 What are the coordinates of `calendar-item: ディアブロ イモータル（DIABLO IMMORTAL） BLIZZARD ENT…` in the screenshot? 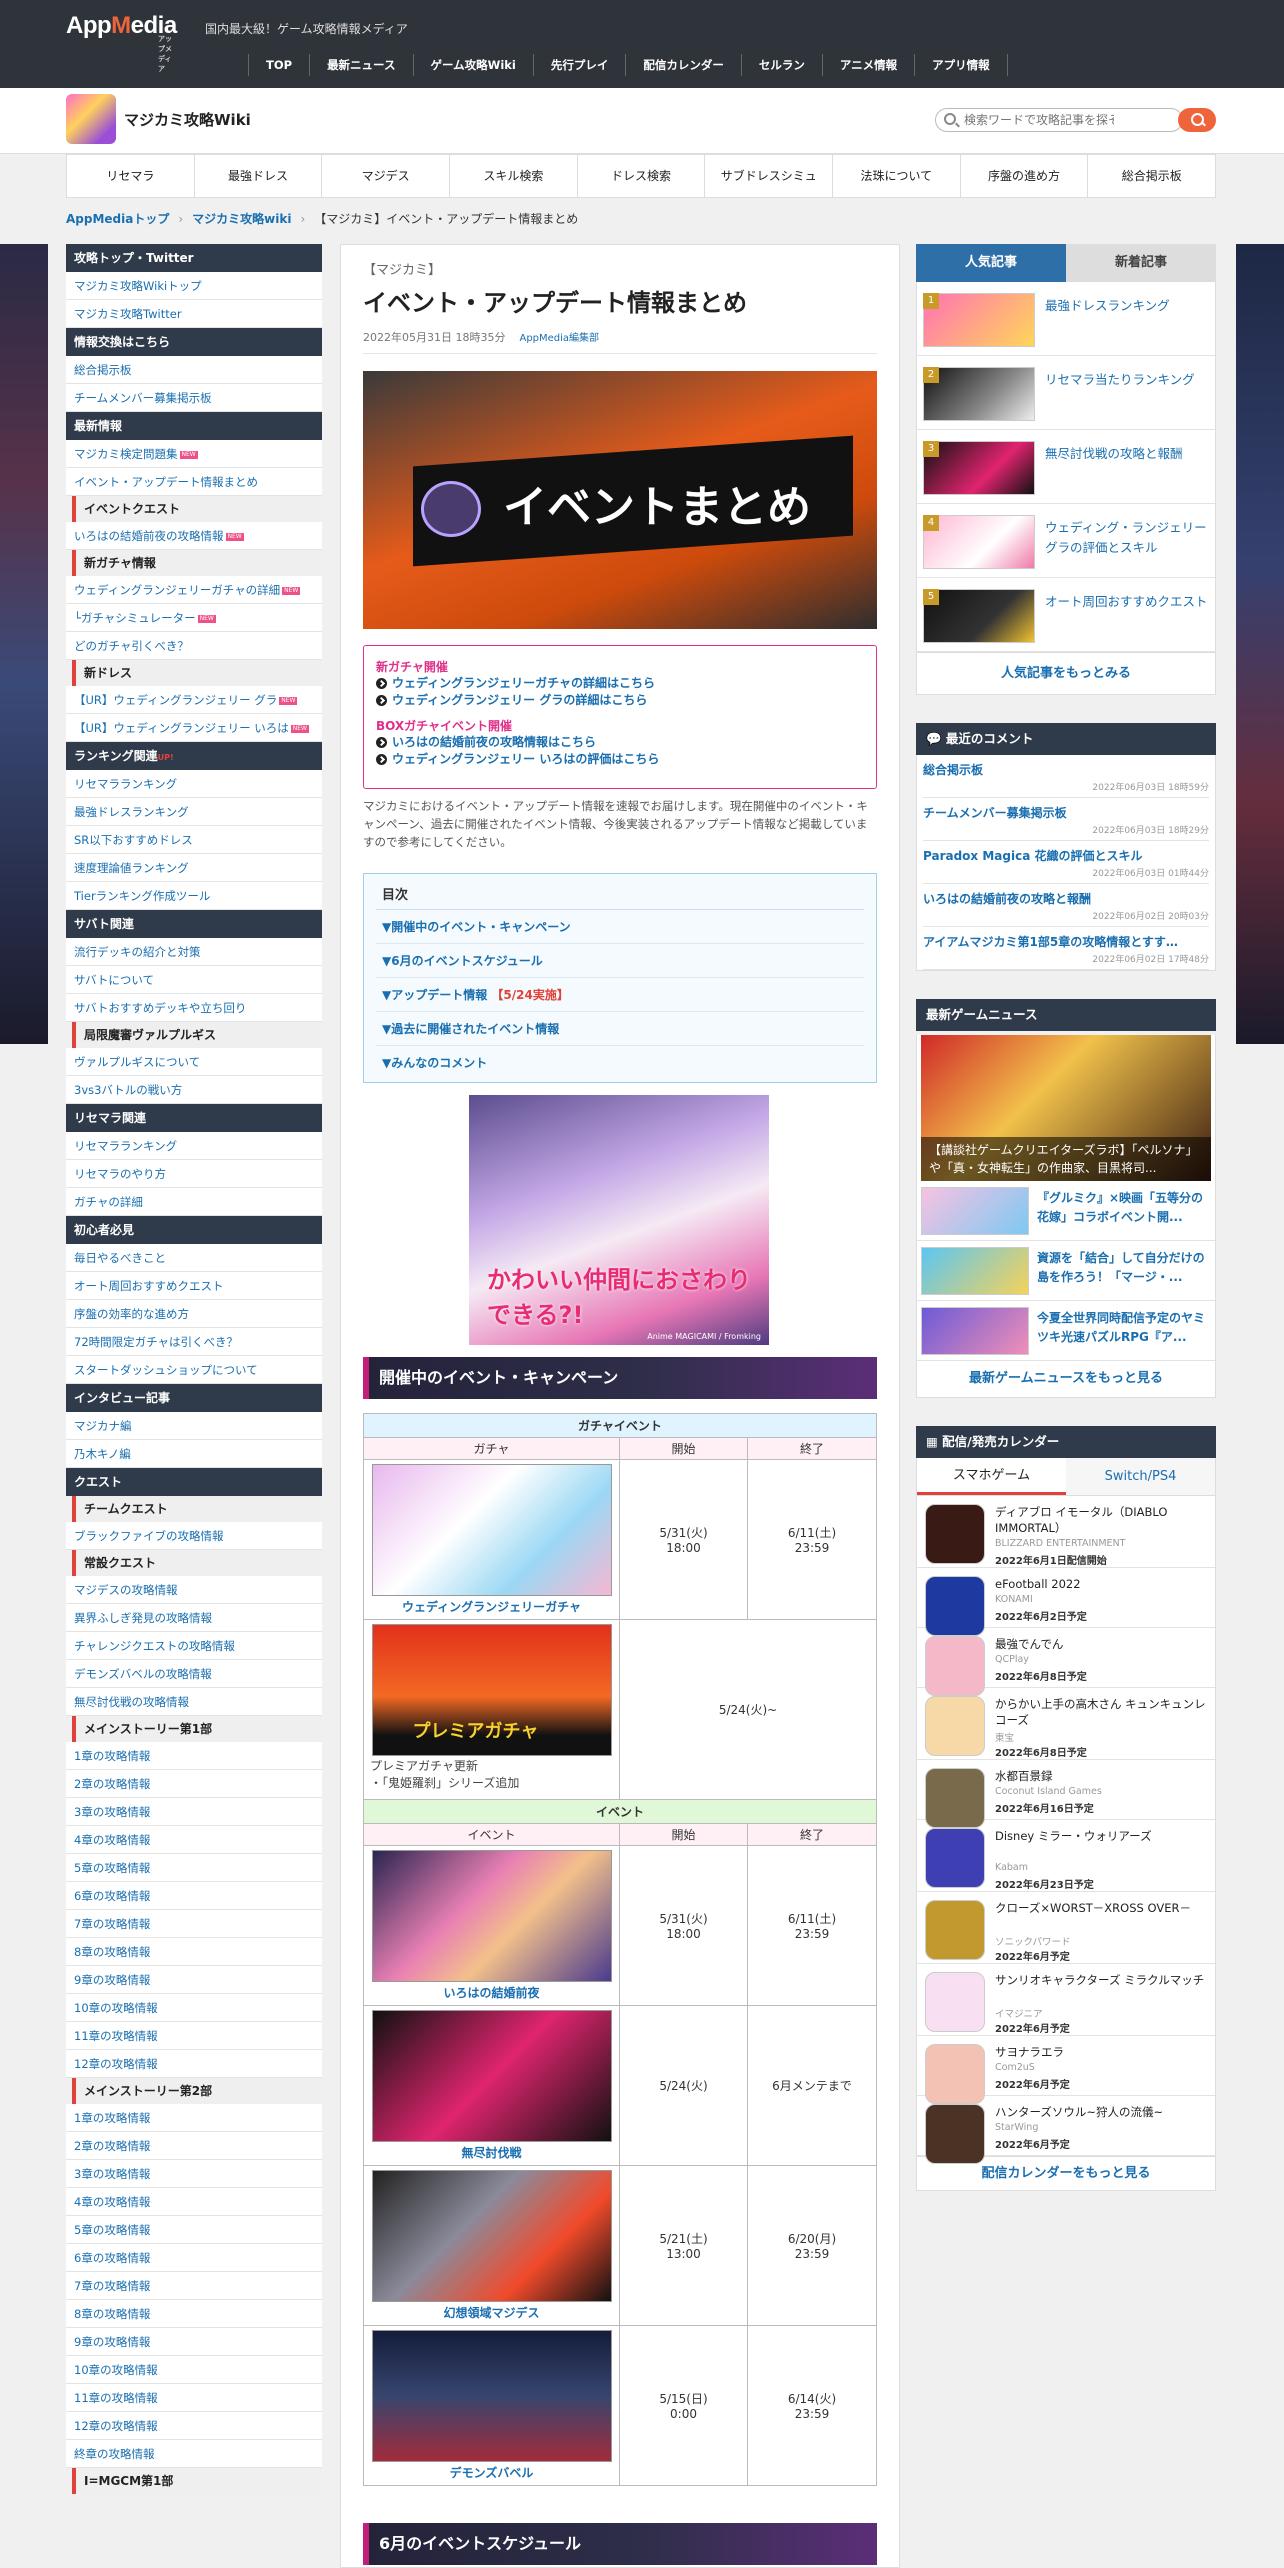 It's located at (1066, 1532).